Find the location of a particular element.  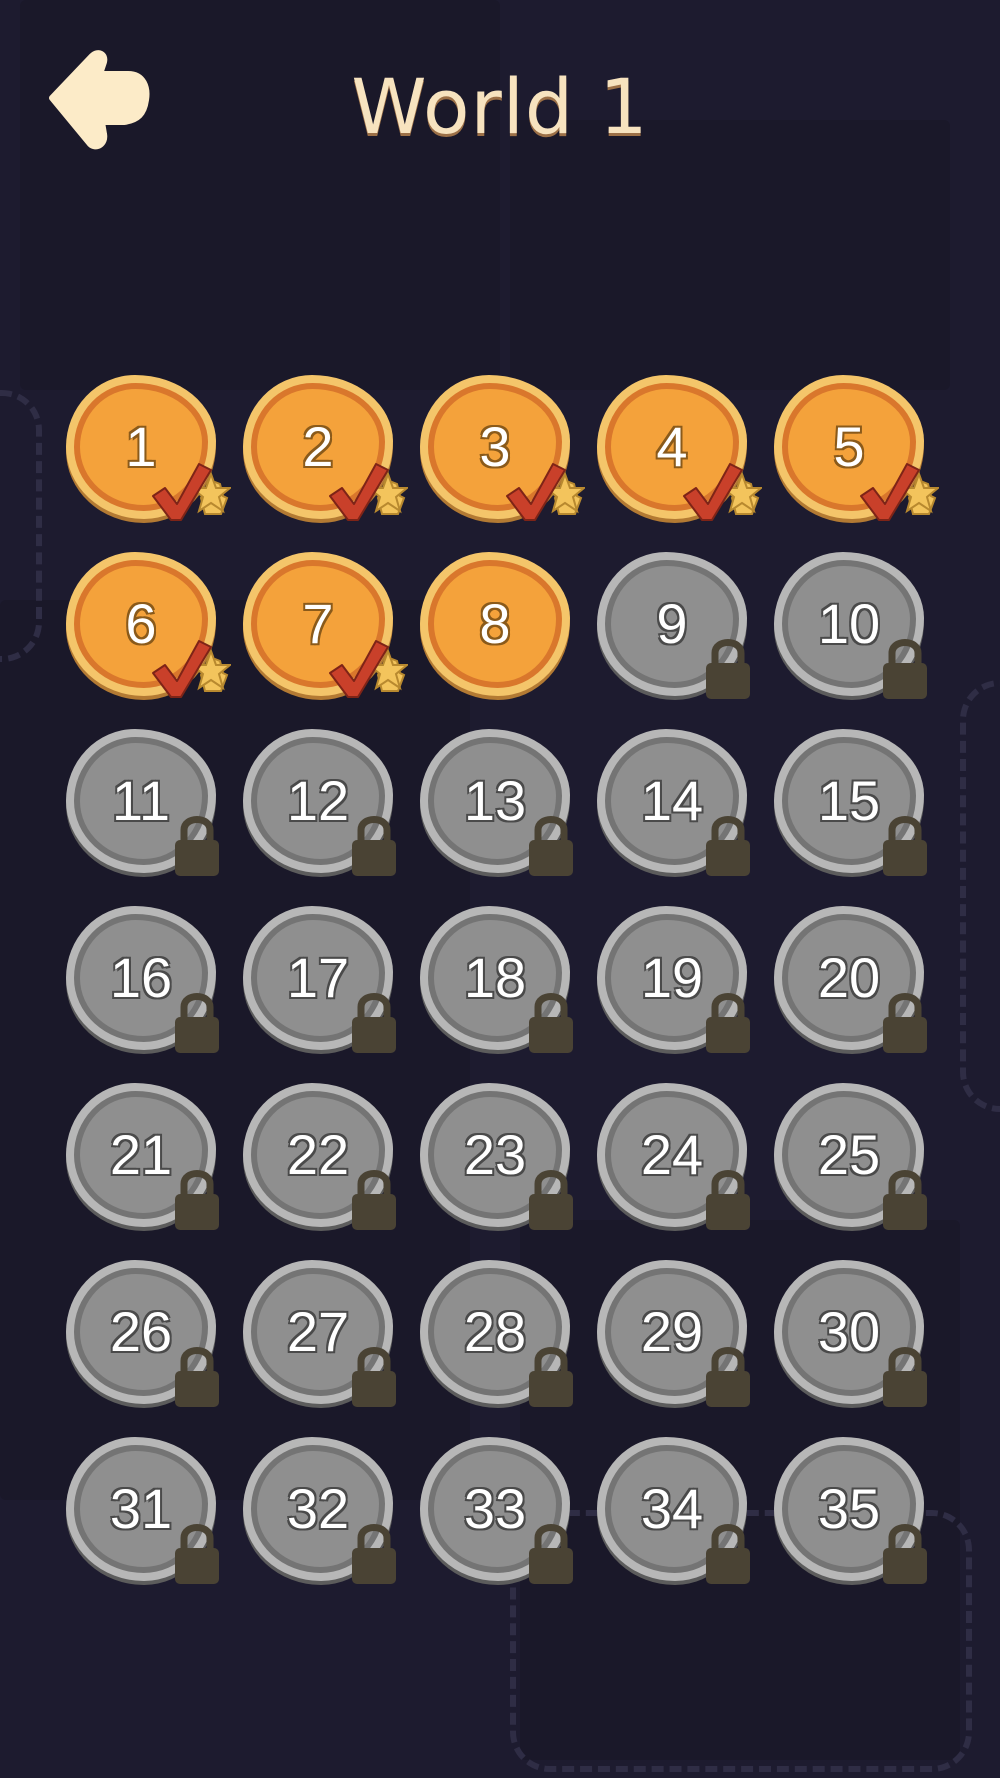

level-number: 3 is located at coordinates (495, 446).